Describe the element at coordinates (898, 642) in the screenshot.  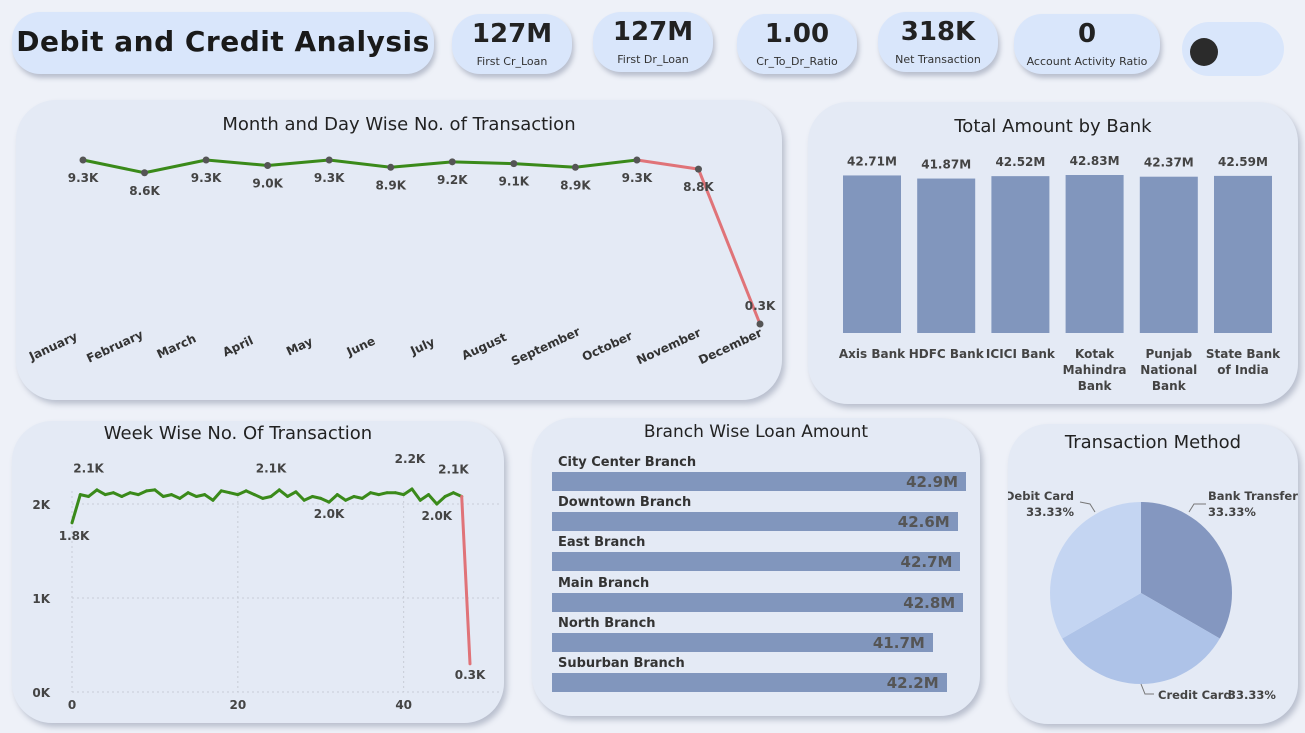
I see `bar-value-label: 41.7M` at that location.